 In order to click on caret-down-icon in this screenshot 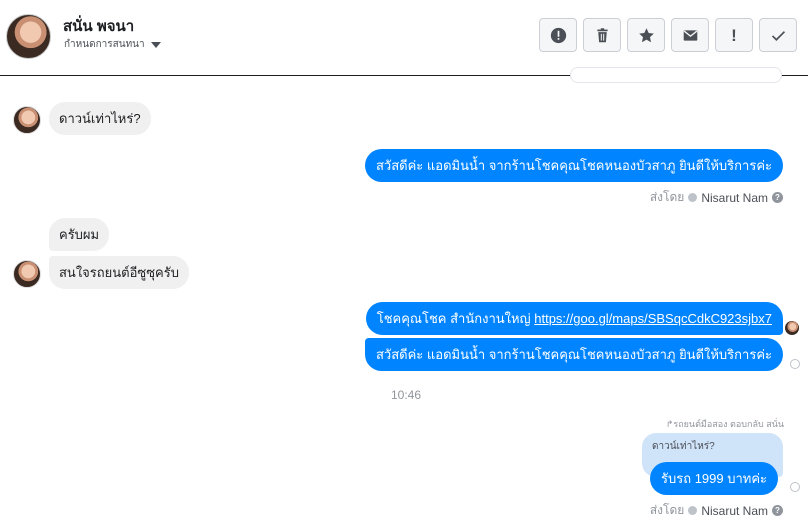, I will do `click(155, 44)`.